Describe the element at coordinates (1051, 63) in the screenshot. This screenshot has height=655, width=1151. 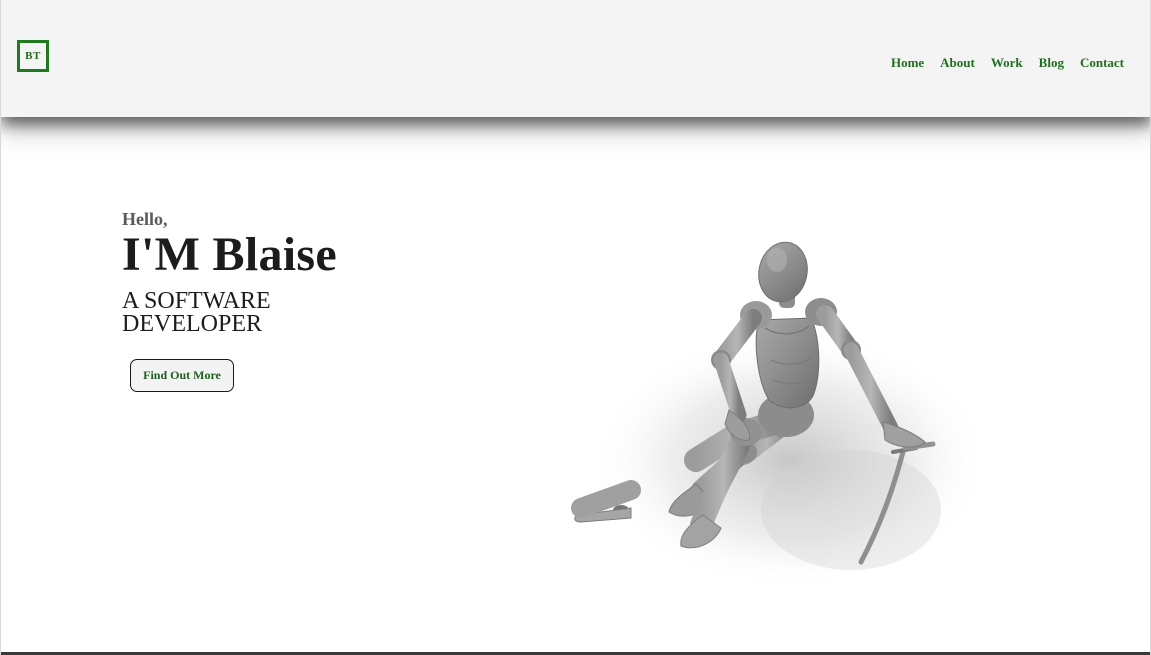
I see `nav-blog: Blog` at that location.